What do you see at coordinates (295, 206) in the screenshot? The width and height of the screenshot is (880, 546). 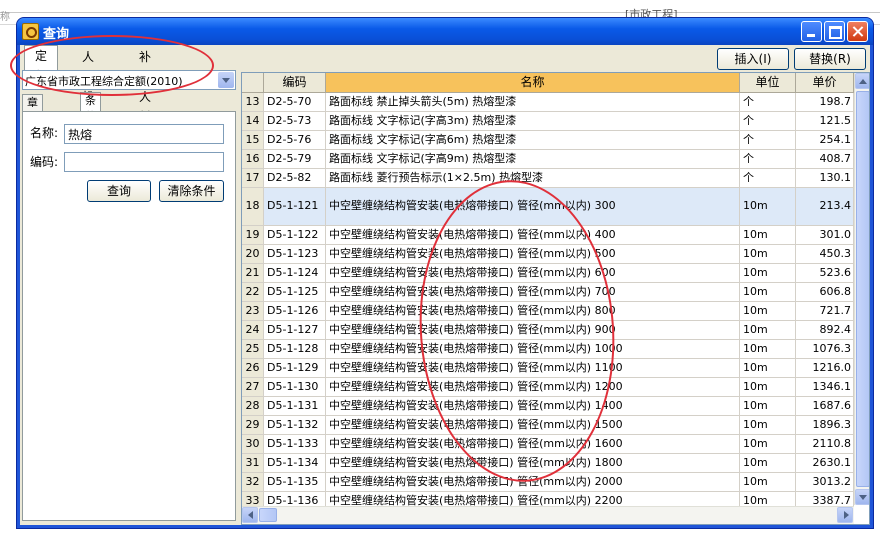 I see `code-cell: D5-1-121` at bounding box center [295, 206].